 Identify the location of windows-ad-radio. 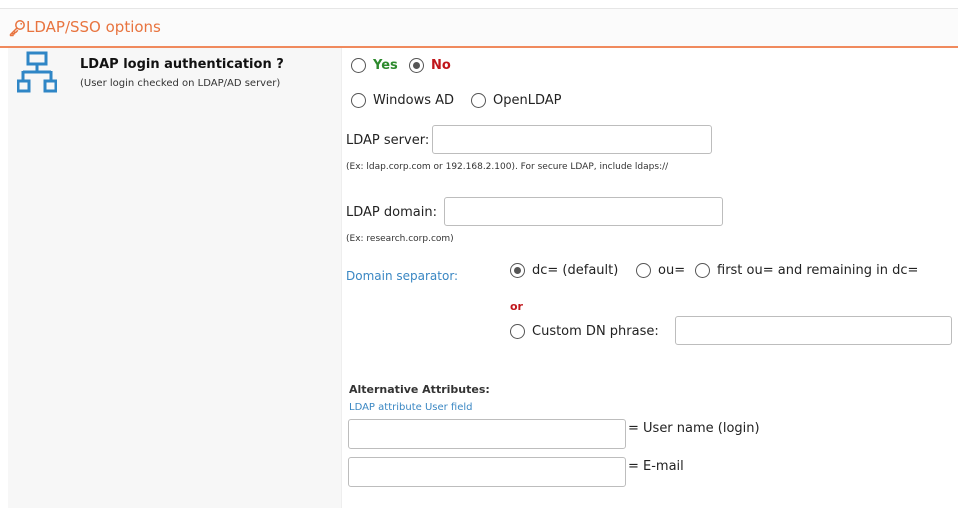
(358, 100).